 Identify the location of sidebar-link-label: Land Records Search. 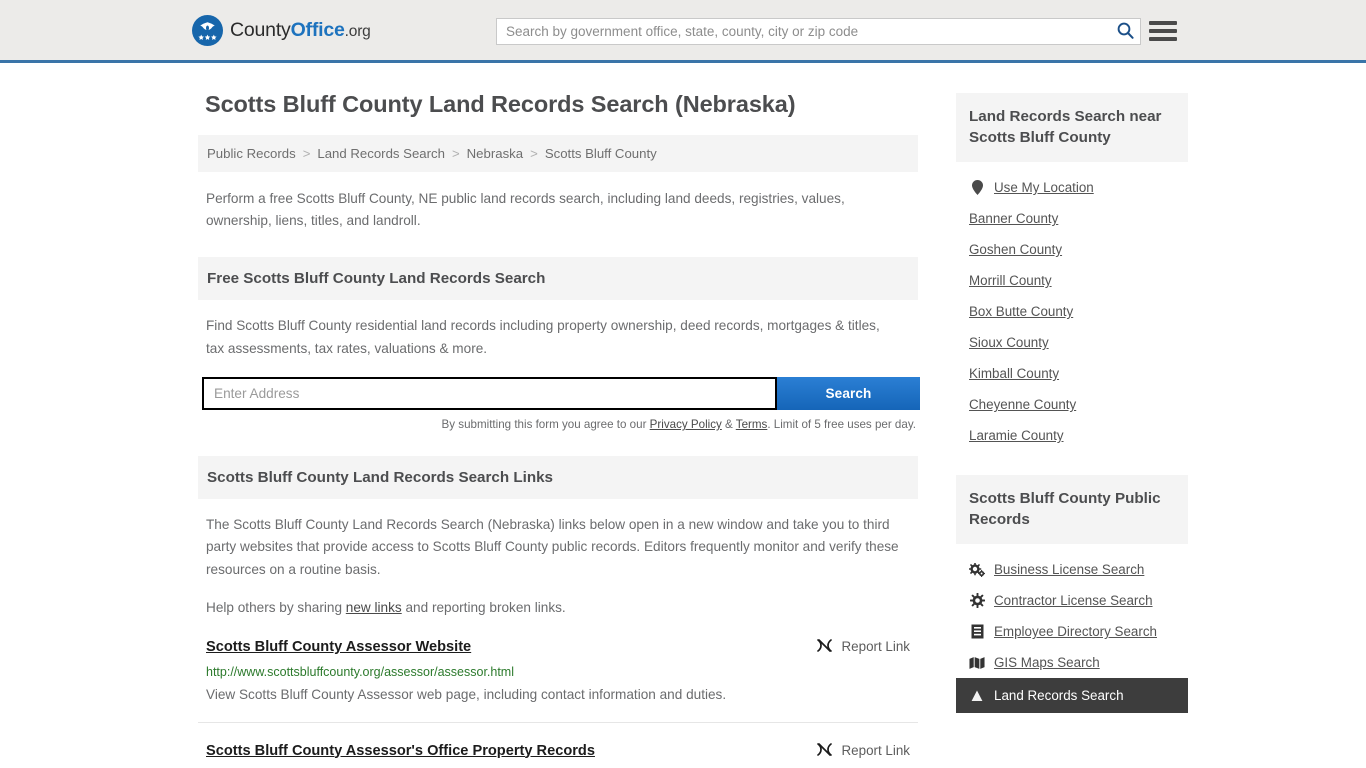
(1059, 695).